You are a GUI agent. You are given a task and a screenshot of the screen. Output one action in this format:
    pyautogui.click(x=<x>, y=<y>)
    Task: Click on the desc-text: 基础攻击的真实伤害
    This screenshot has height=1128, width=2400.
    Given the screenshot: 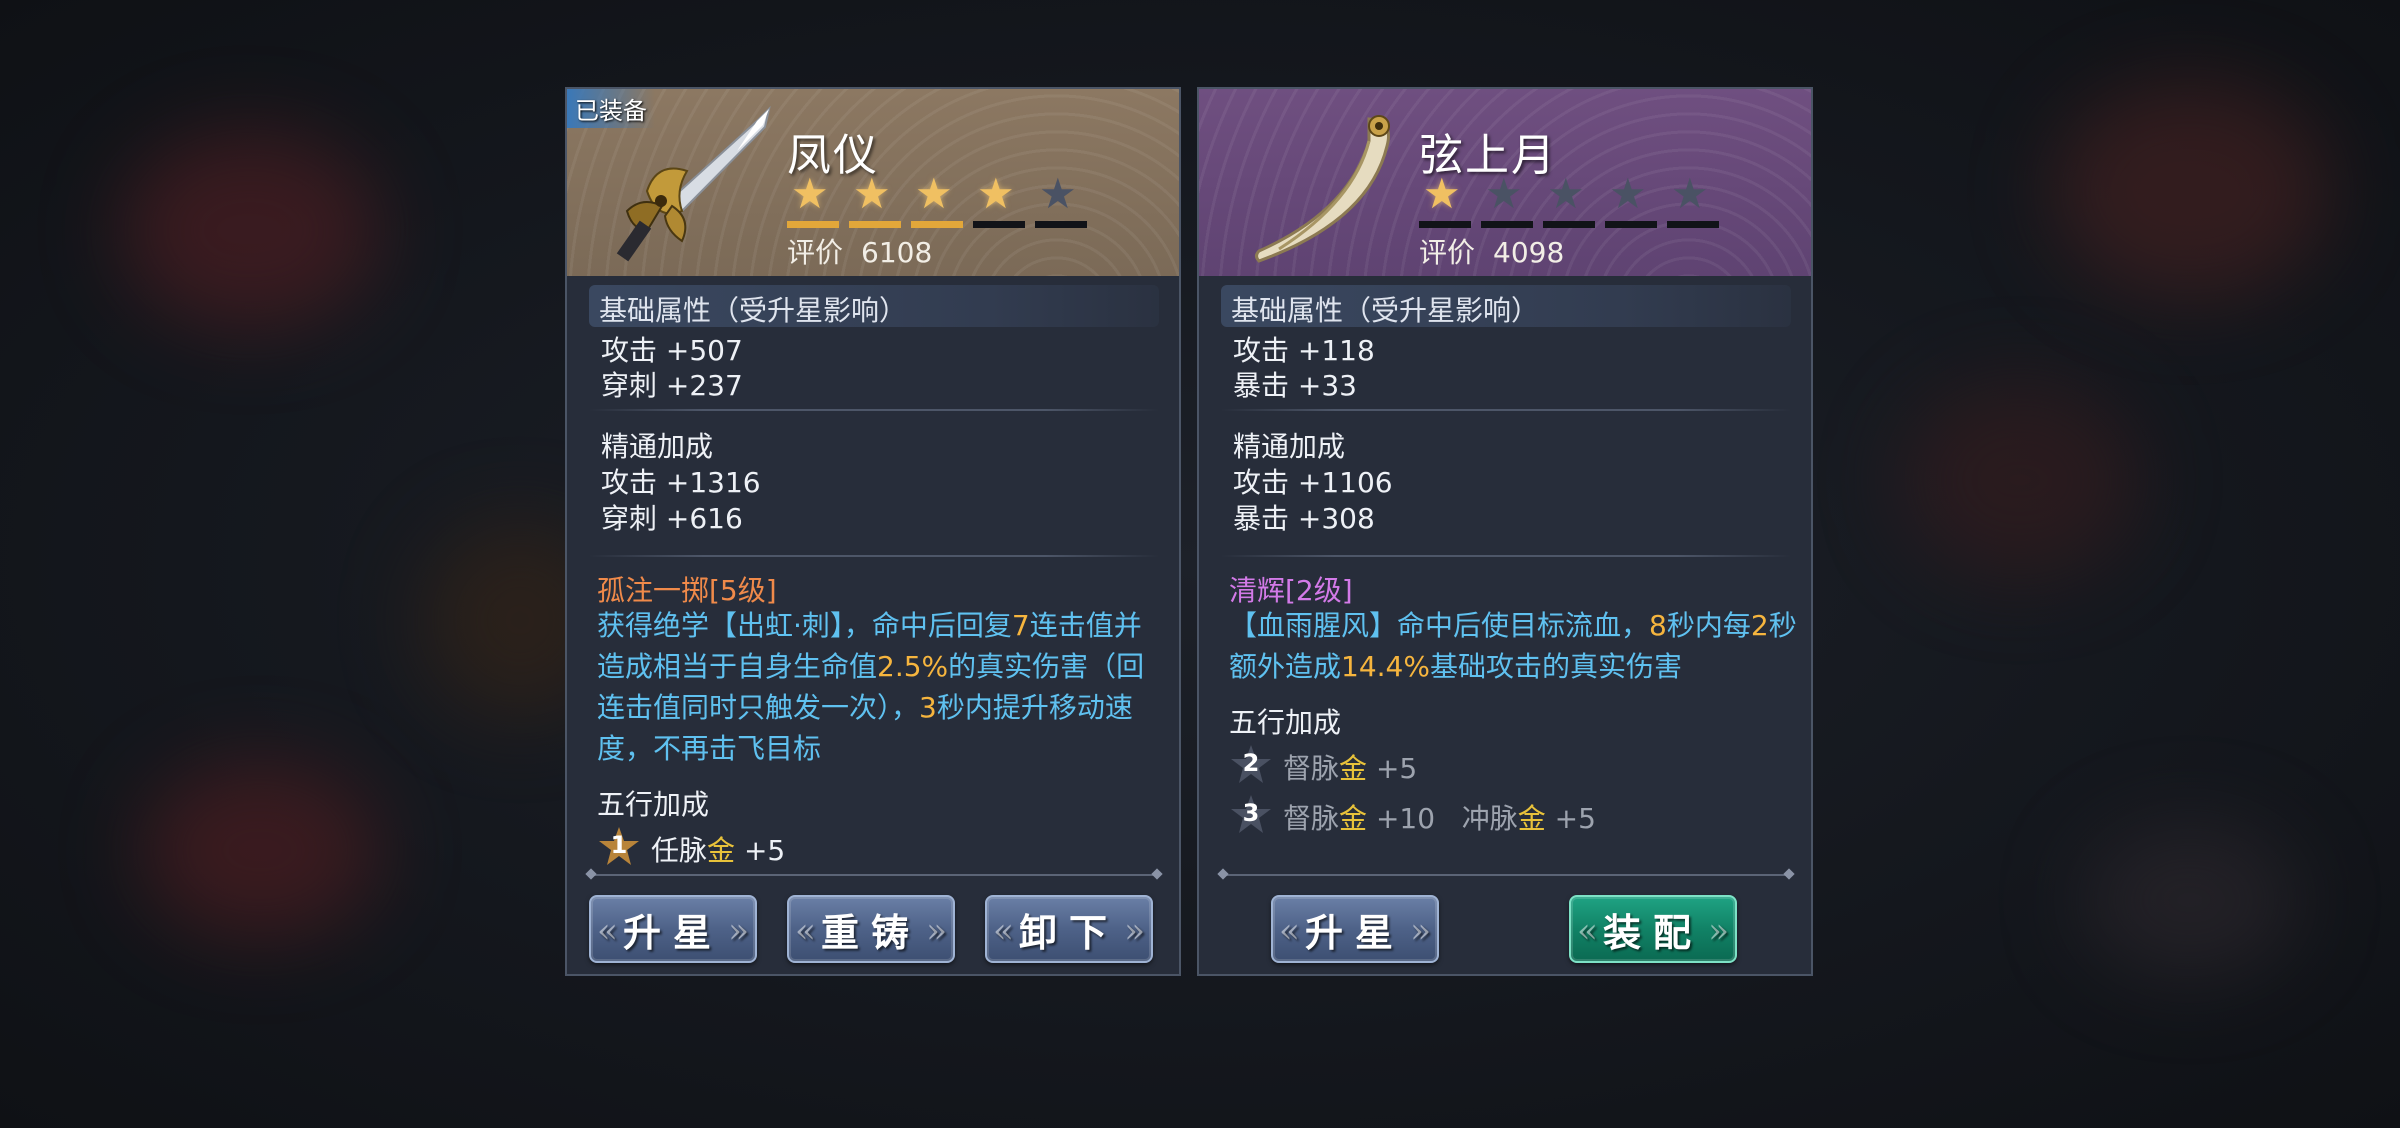 What is the action you would take?
    pyautogui.click(x=1555, y=666)
    